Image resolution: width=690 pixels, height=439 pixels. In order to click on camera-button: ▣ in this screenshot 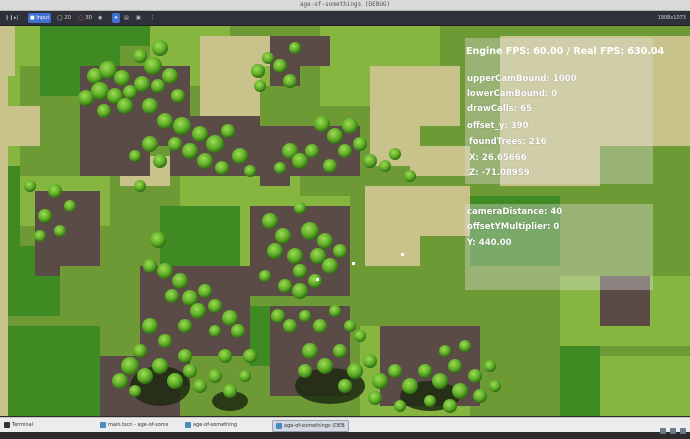, I will do `click(138, 18)`.